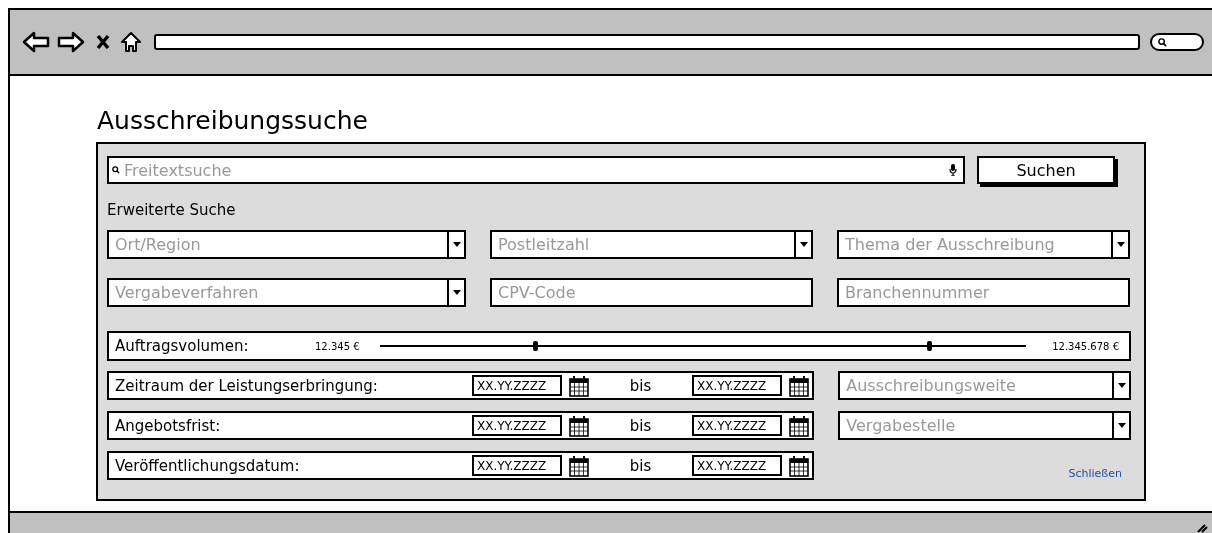 The width and height of the screenshot is (1212, 533). What do you see at coordinates (247, 385) in the screenshot?
I see `row-label: Zeitraum der Leistungserbringung:` at bounding box center [247, 385].